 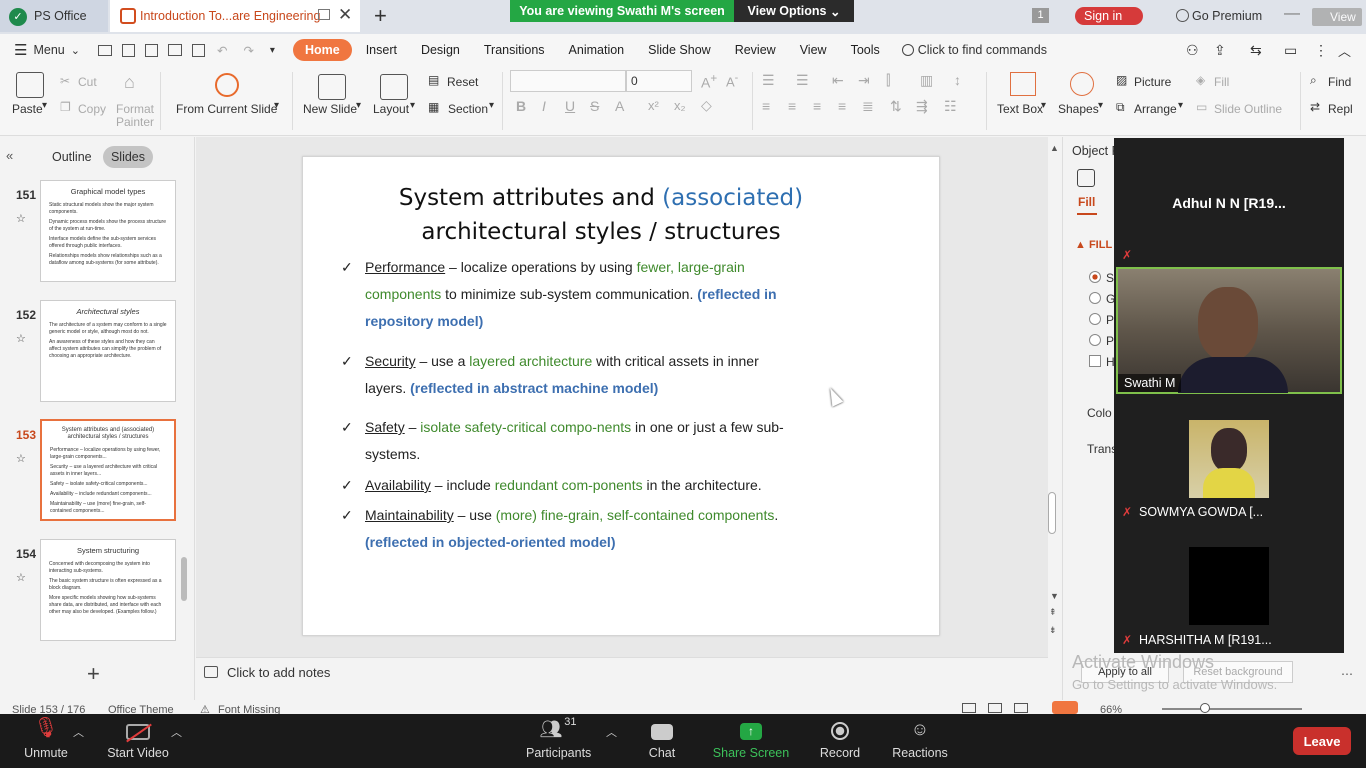 What do you see at coordinates (1155, 109) in the screenshot?
I see `arrange-button: Arrange` at bounding box center [1155, 109].